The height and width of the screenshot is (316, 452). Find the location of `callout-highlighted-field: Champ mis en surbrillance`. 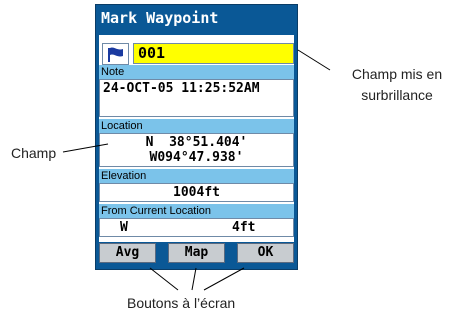

callout-highlighted-field: Champ mis en surbrillance is located at coordinates (397, 84).